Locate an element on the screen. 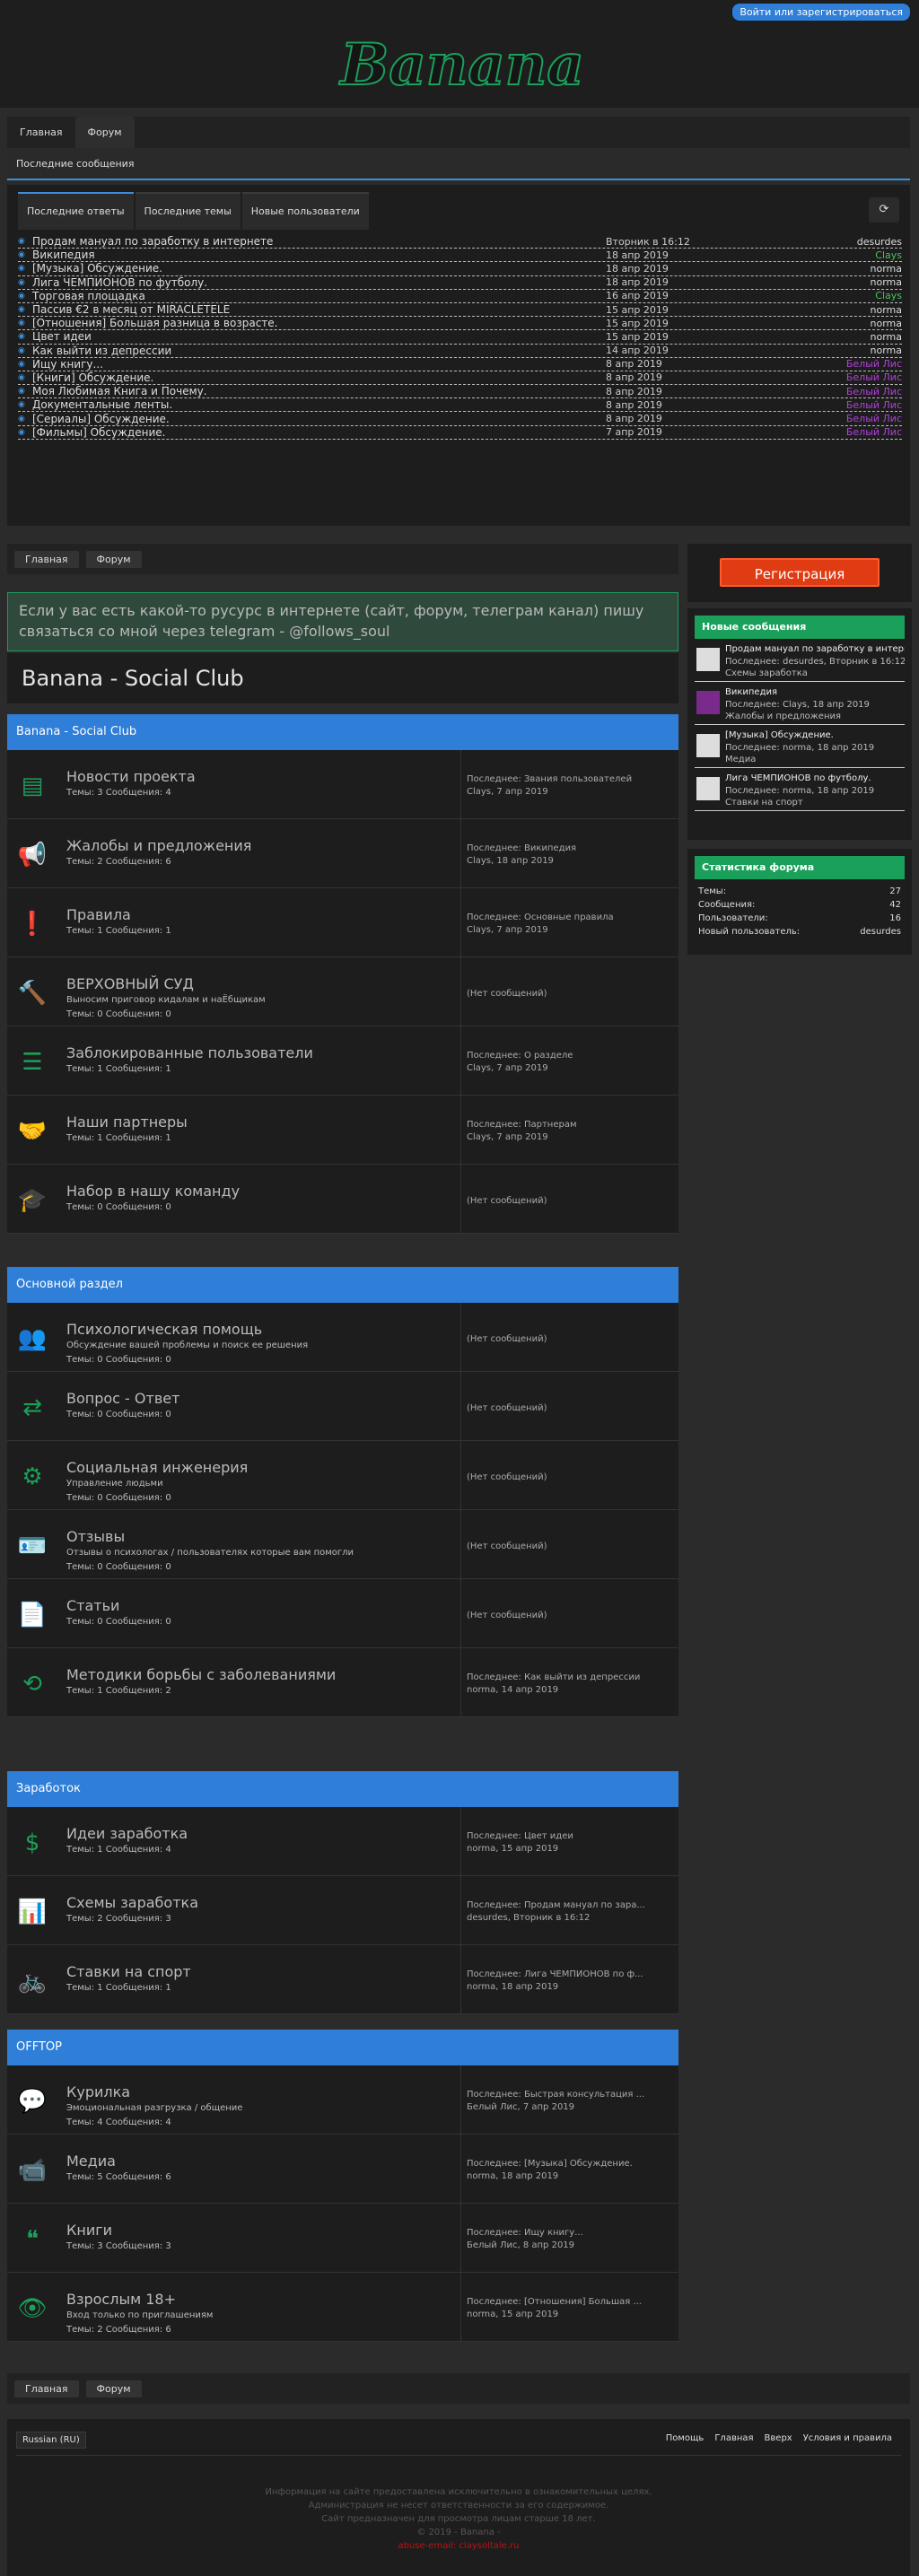 The height and width of the screenshot is (2576, 919). node-last-post: Последнее: Партнерам Clays, 7 апр 2019 is located at coordinates (571, 1131).